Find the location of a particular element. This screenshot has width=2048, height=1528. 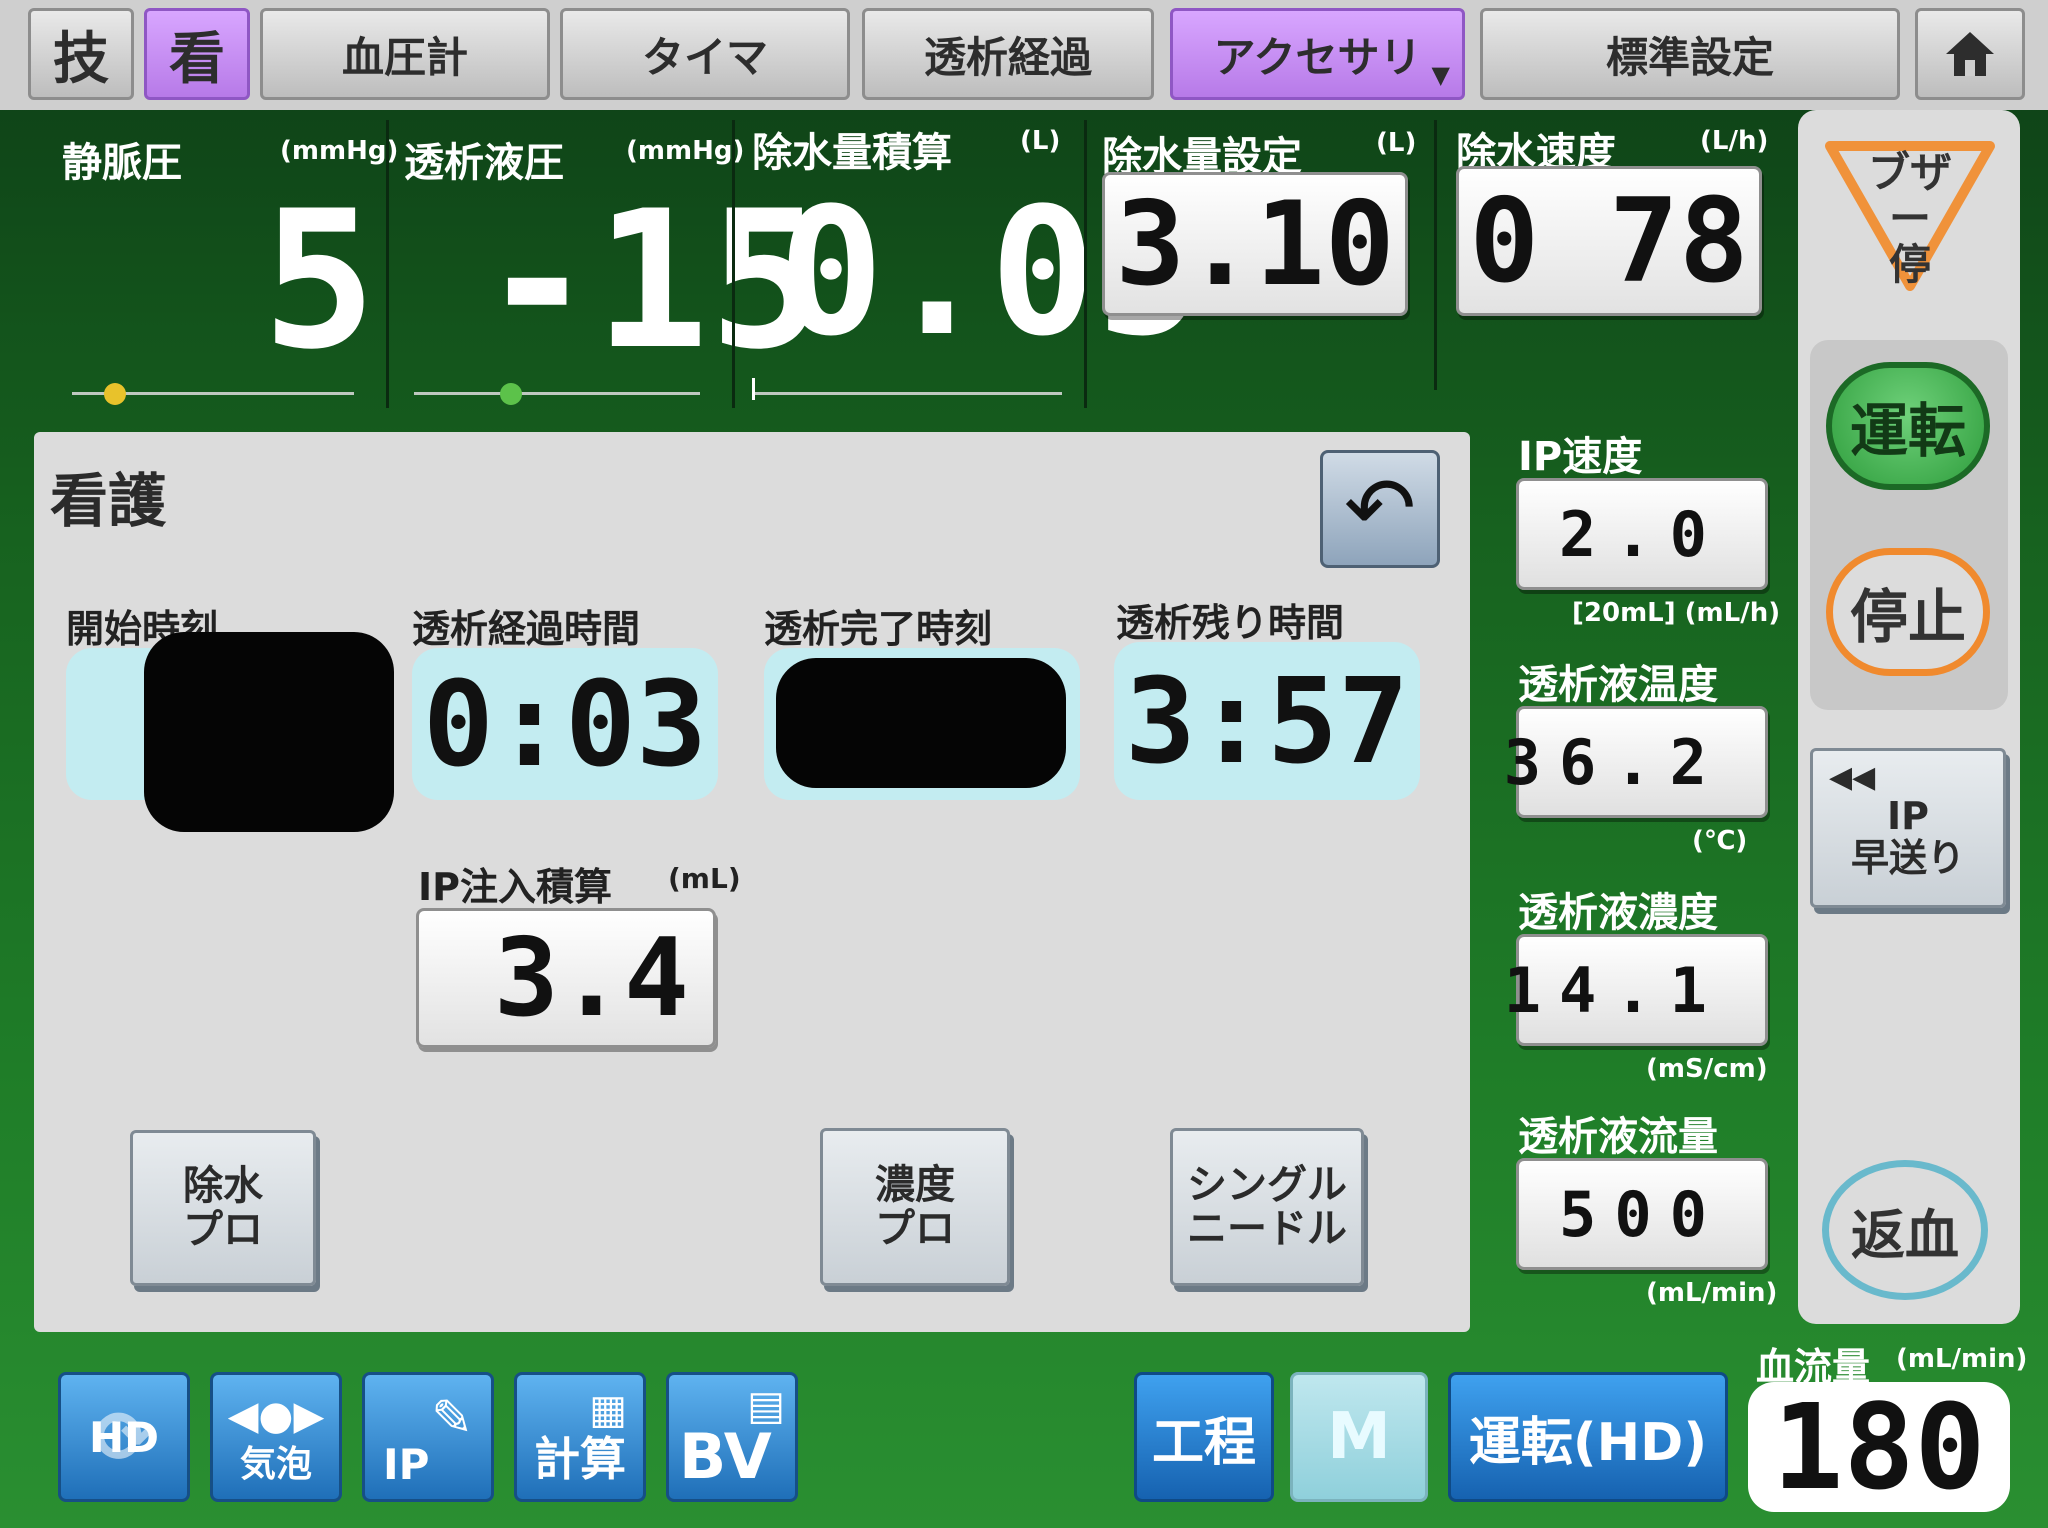

concentration-profile-button: 濃度 プロ is located at coordinates (915, 1207).